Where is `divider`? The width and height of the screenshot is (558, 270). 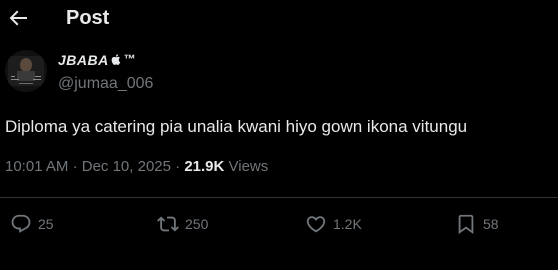 divider is located at coordinates (279, 197).